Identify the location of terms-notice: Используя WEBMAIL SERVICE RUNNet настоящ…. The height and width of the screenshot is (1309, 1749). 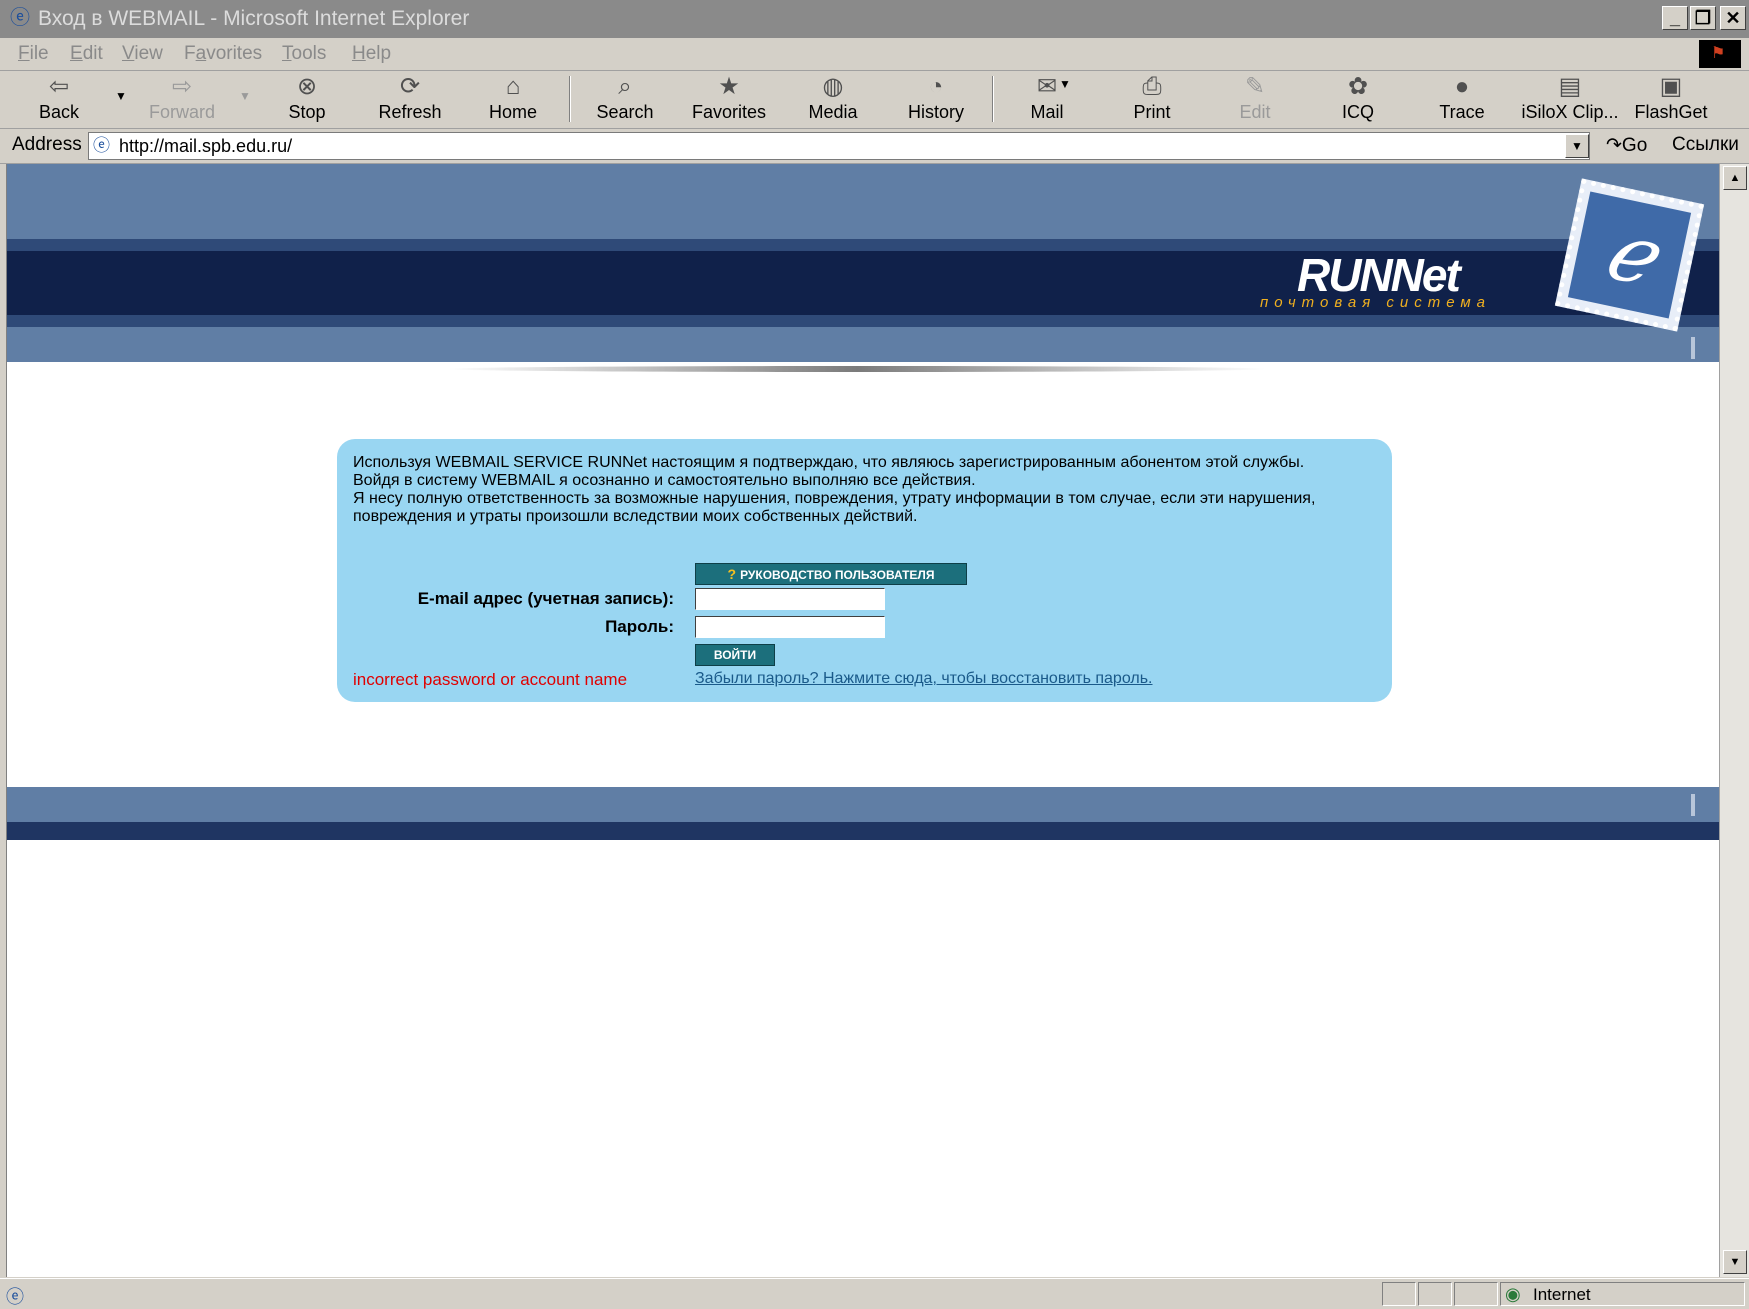
(868, 490).